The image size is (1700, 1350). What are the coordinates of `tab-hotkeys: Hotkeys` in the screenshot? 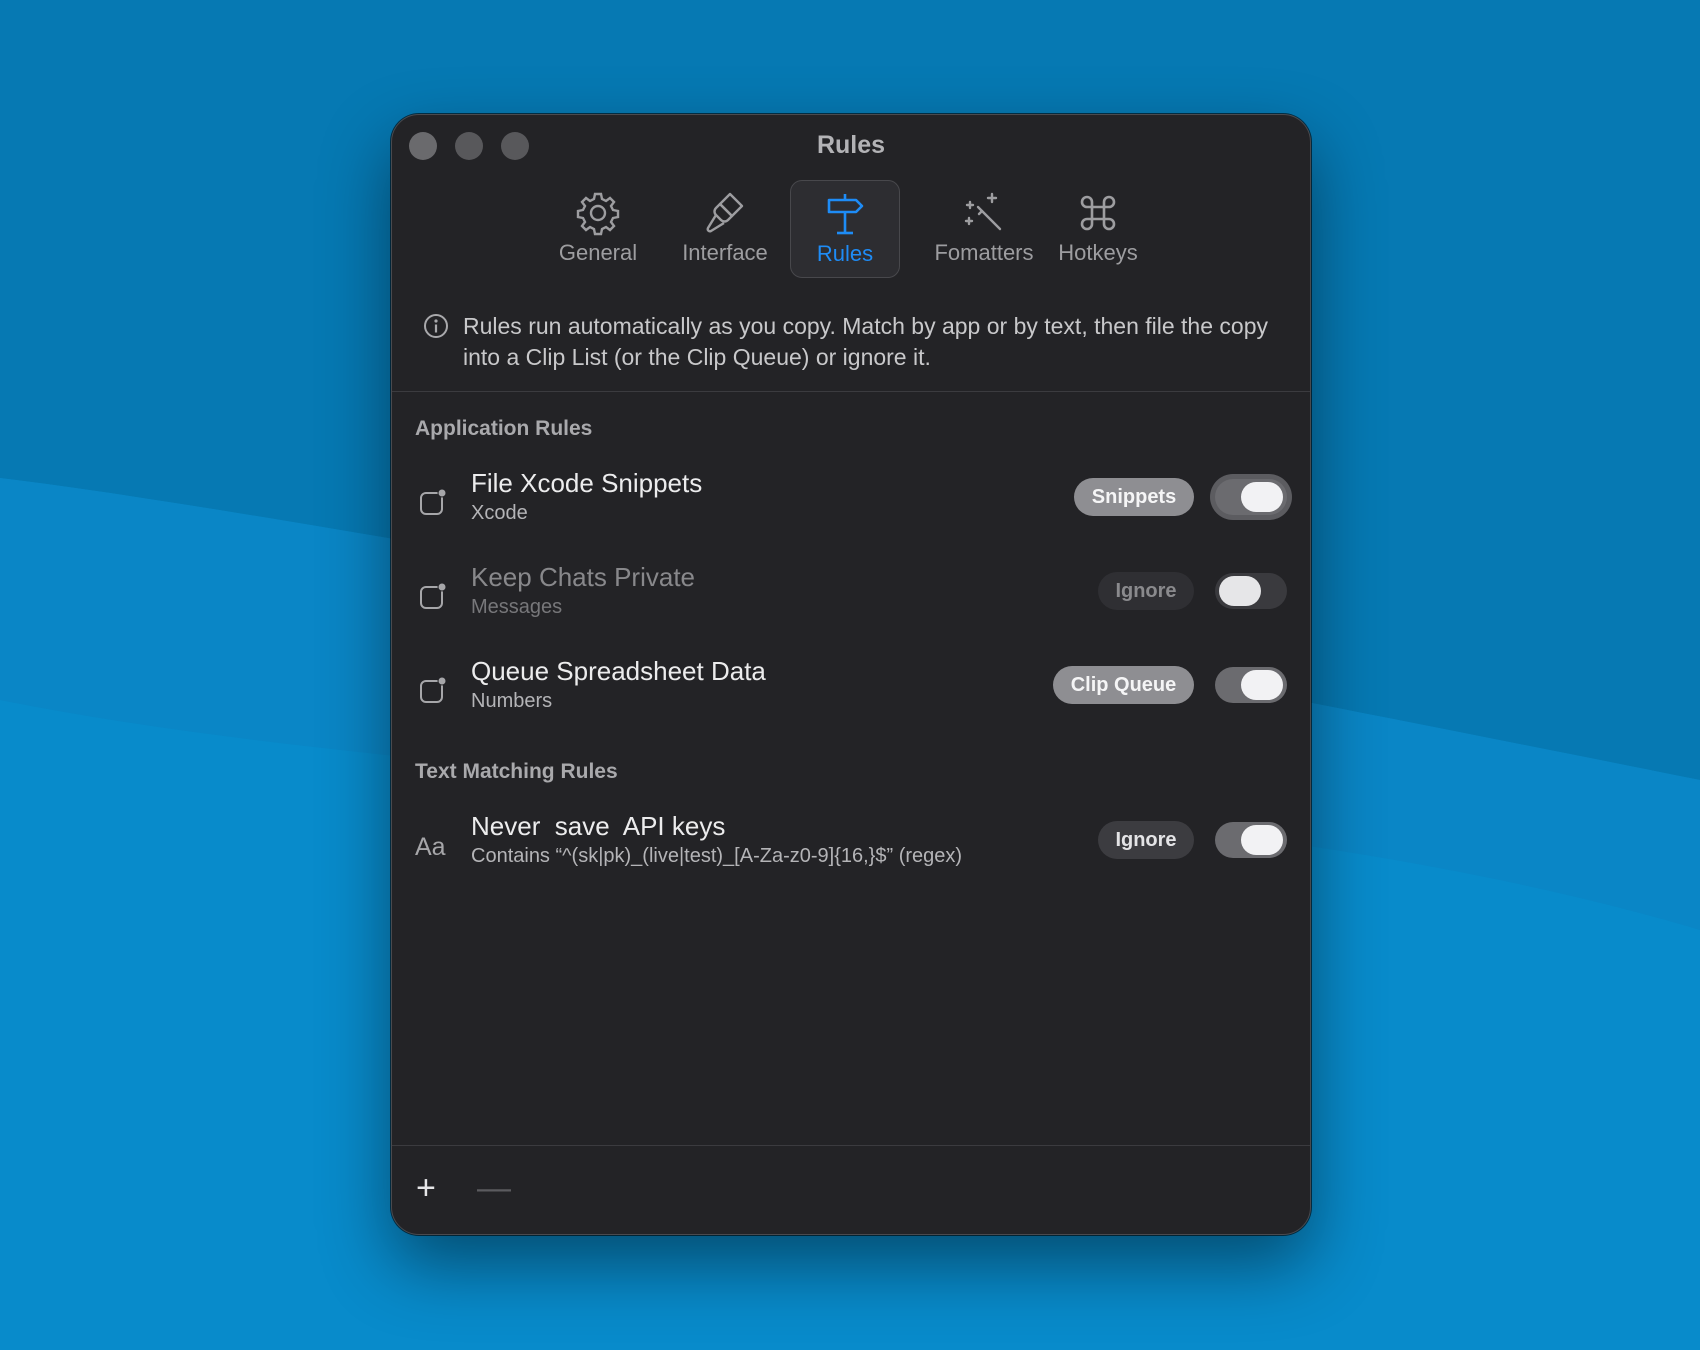 It's located at (1098, 228).